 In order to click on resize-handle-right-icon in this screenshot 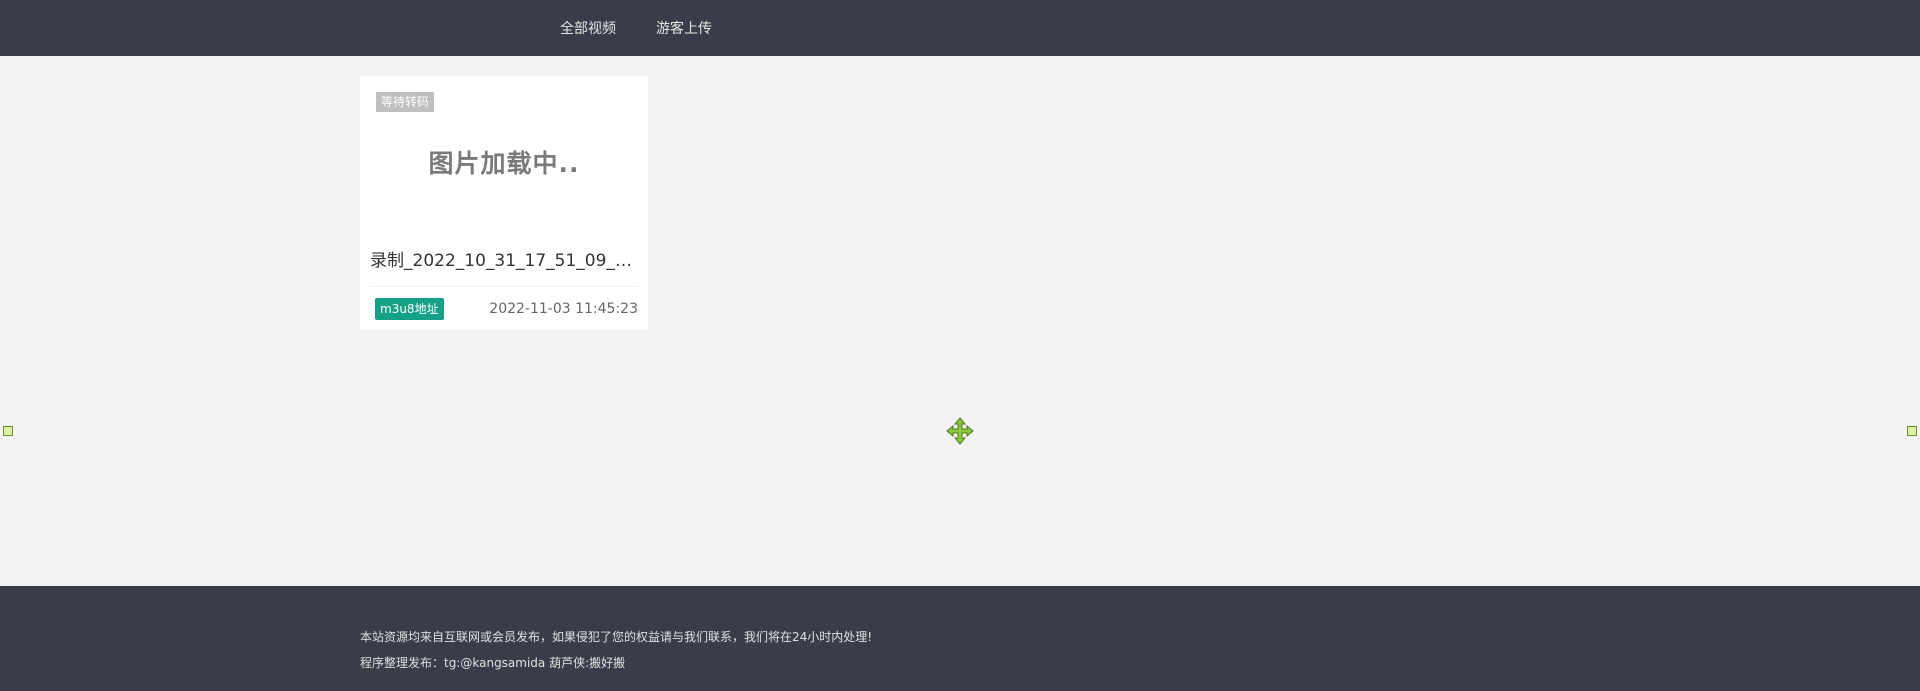, I will do `click(1912, 431)`.